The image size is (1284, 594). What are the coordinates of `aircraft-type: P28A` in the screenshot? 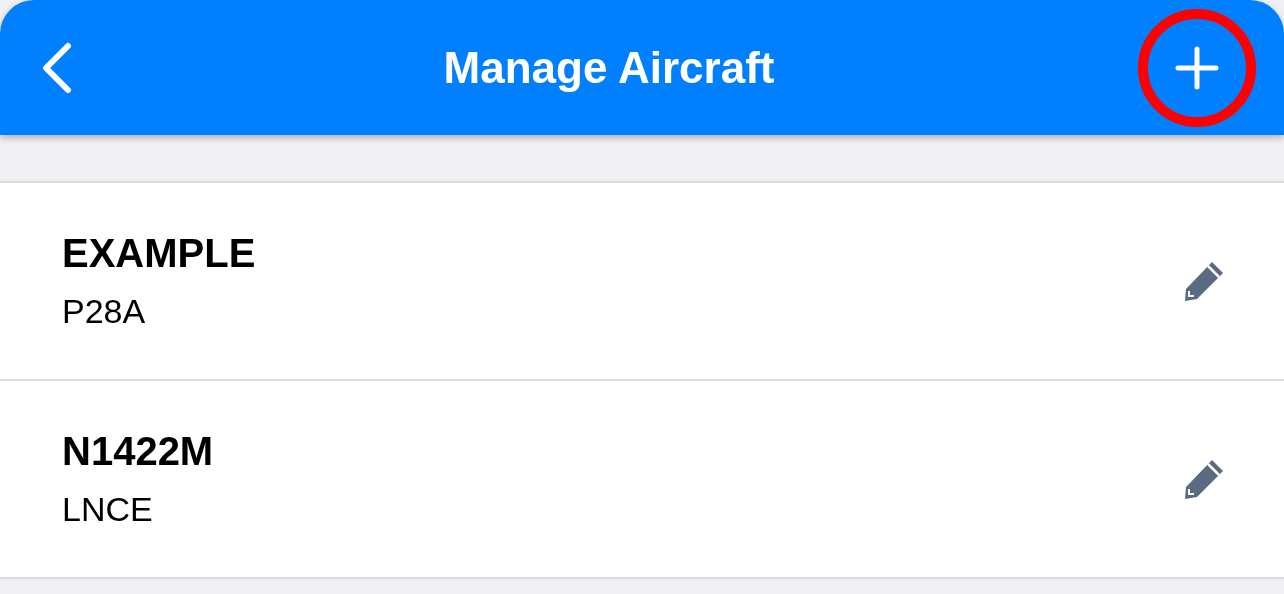 It's located at (104, 311).